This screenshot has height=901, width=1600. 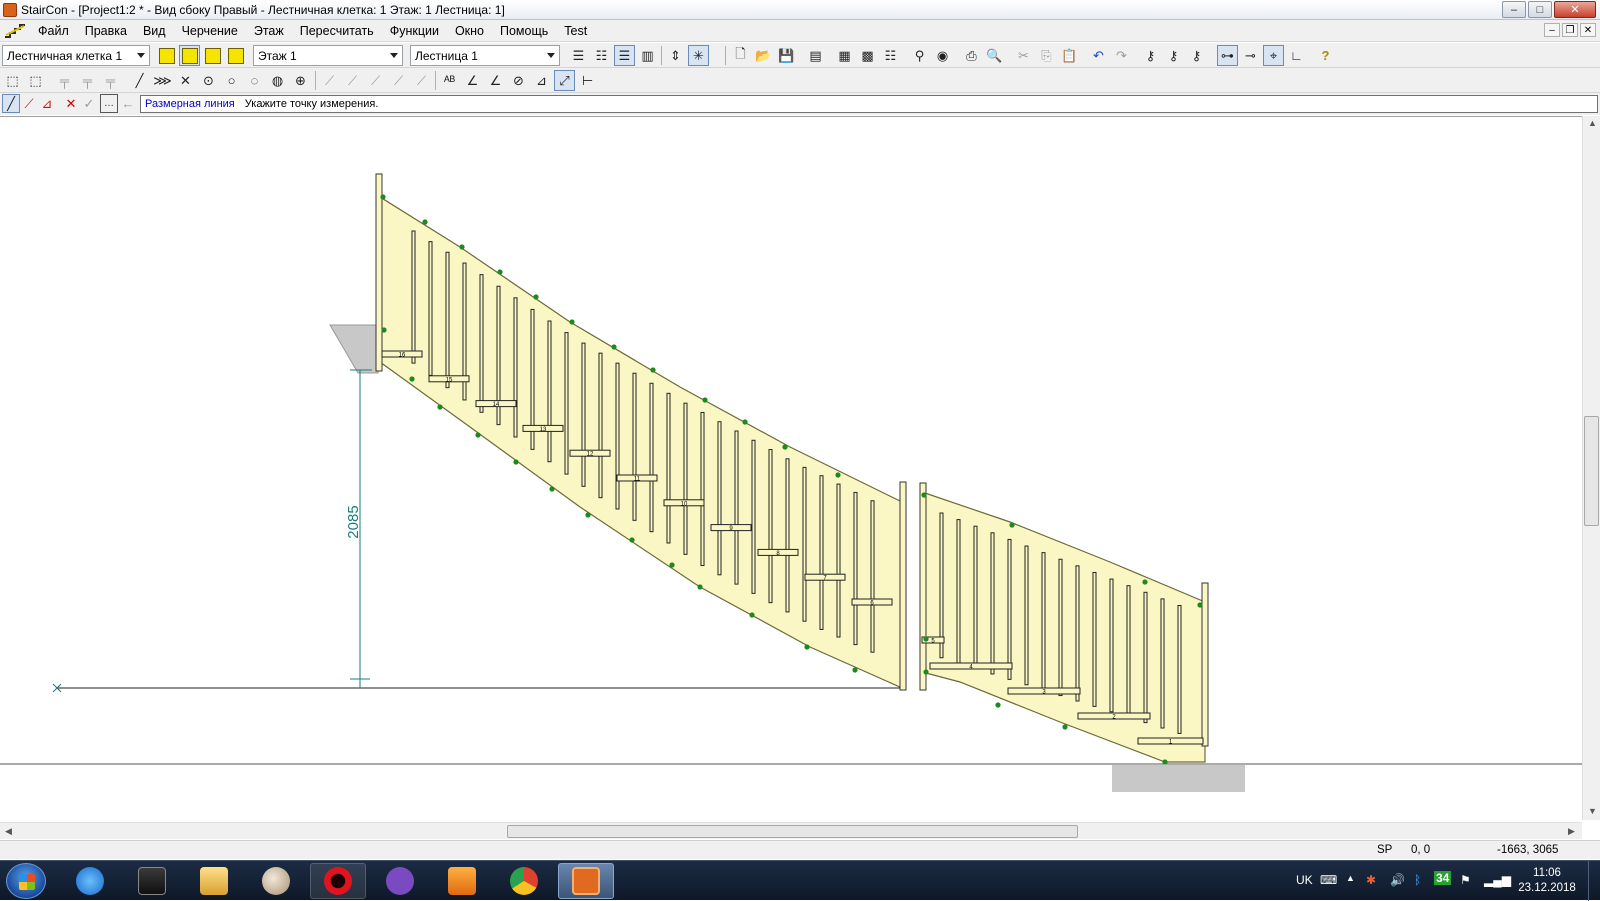 What do you see at coordinates (421, 80) in the screenshot?
I see `tread-icon: ⟋` at bounding box center [421, 80].